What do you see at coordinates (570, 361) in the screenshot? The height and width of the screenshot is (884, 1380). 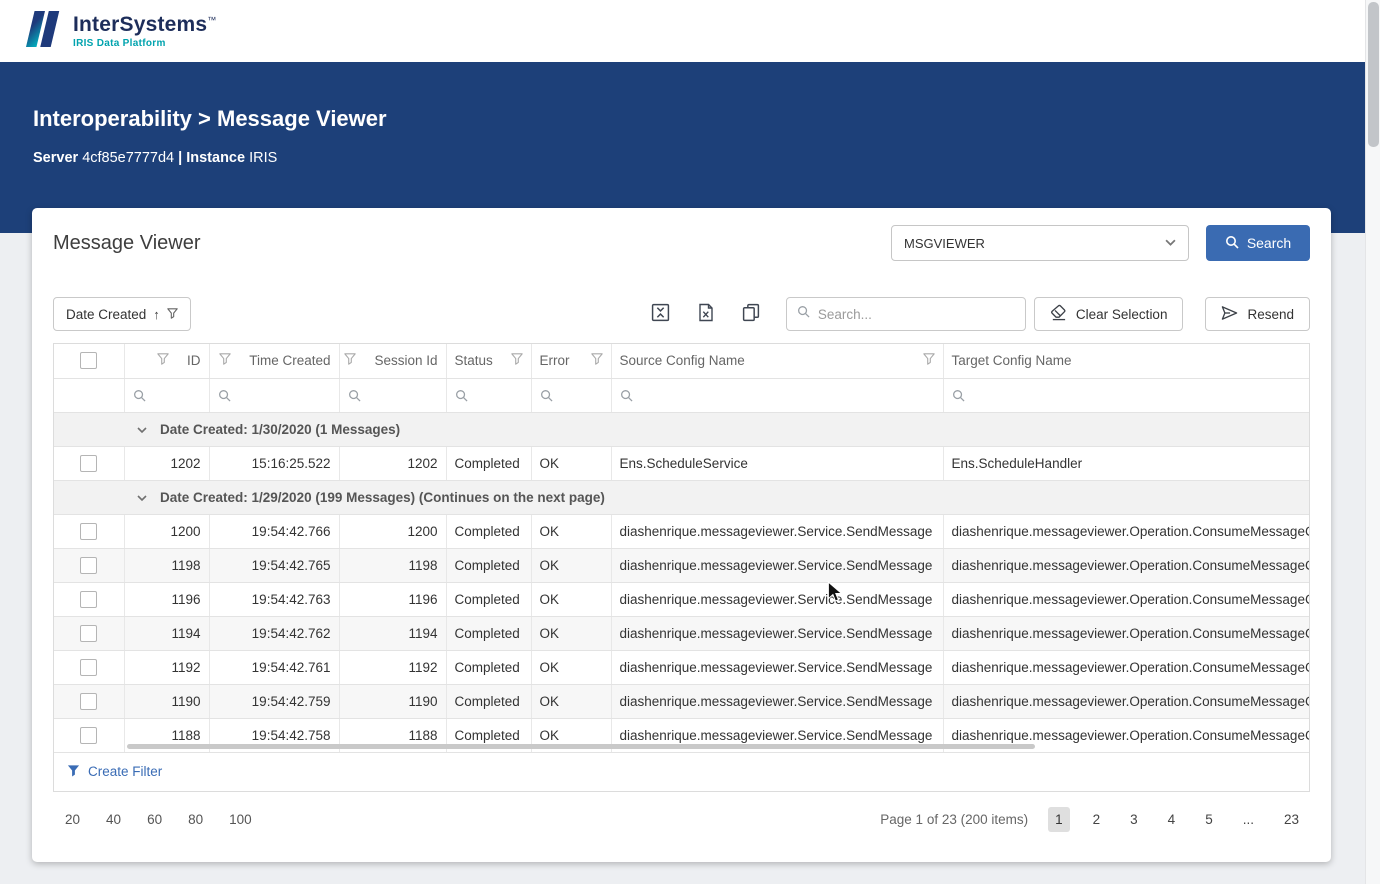 I see `column-header-error: Error` at bounding box center [570, 361].